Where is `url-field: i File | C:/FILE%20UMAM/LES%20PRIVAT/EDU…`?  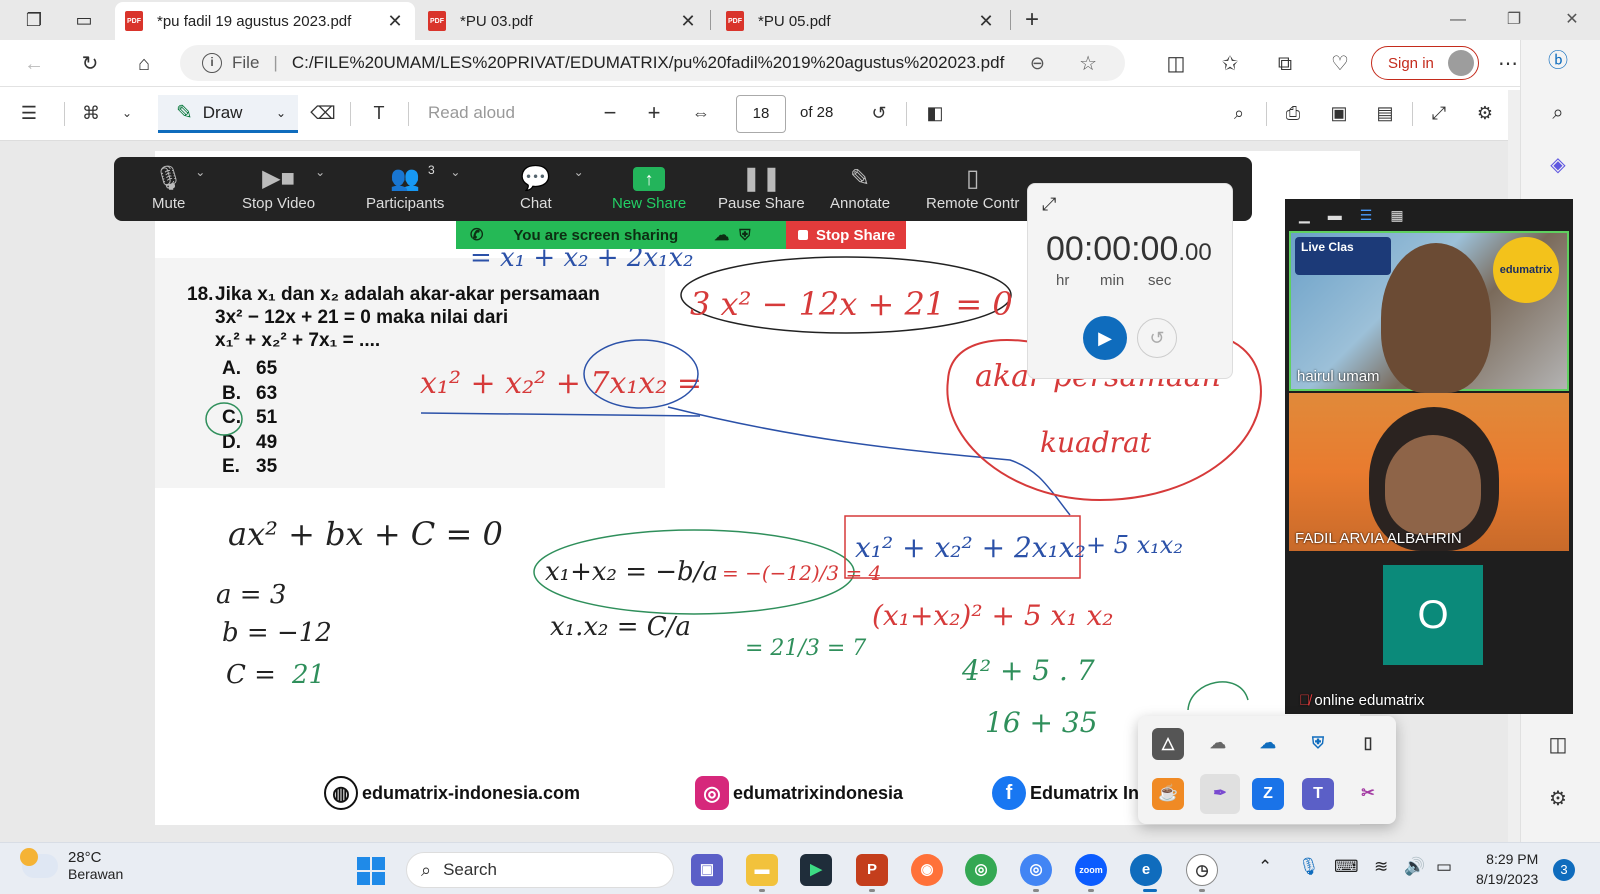
url-field: i File | C:/FILE%20UMAM/LES%20PRIVAT/EDU… is located at coordinates (652, 63).